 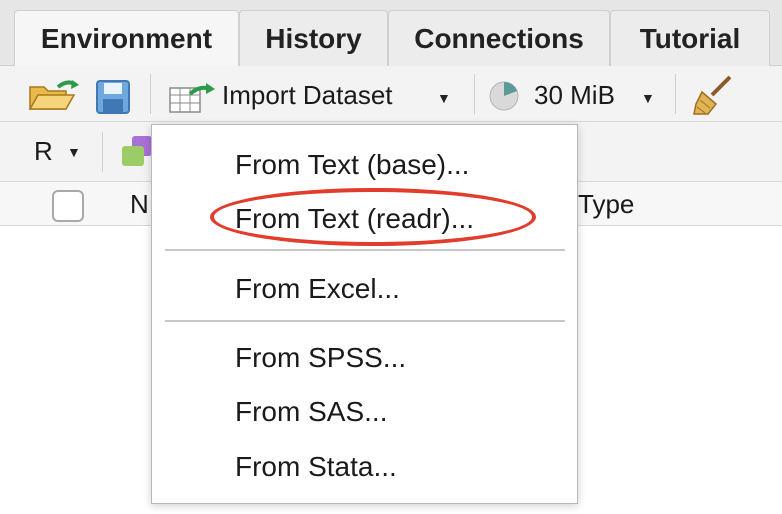 I want to click on import-dataset-icon, so click(x=192, y=100).